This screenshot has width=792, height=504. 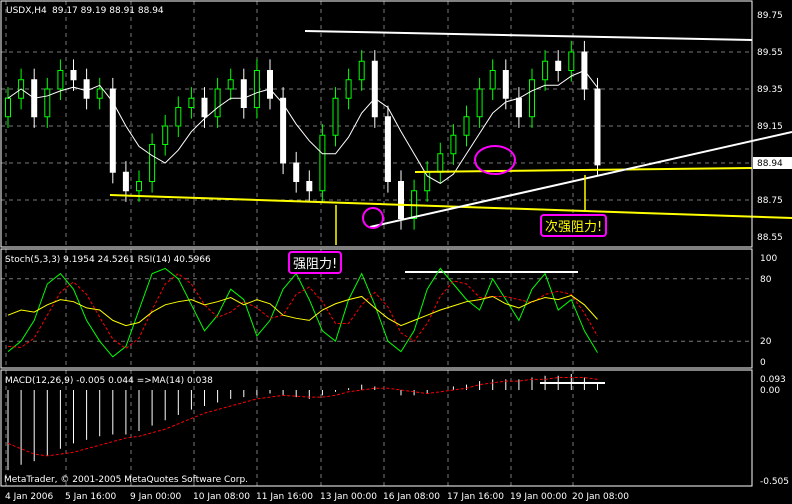 I want to click on annotation-second-resistance: 次强阻力!, so click(x=574, y=225).